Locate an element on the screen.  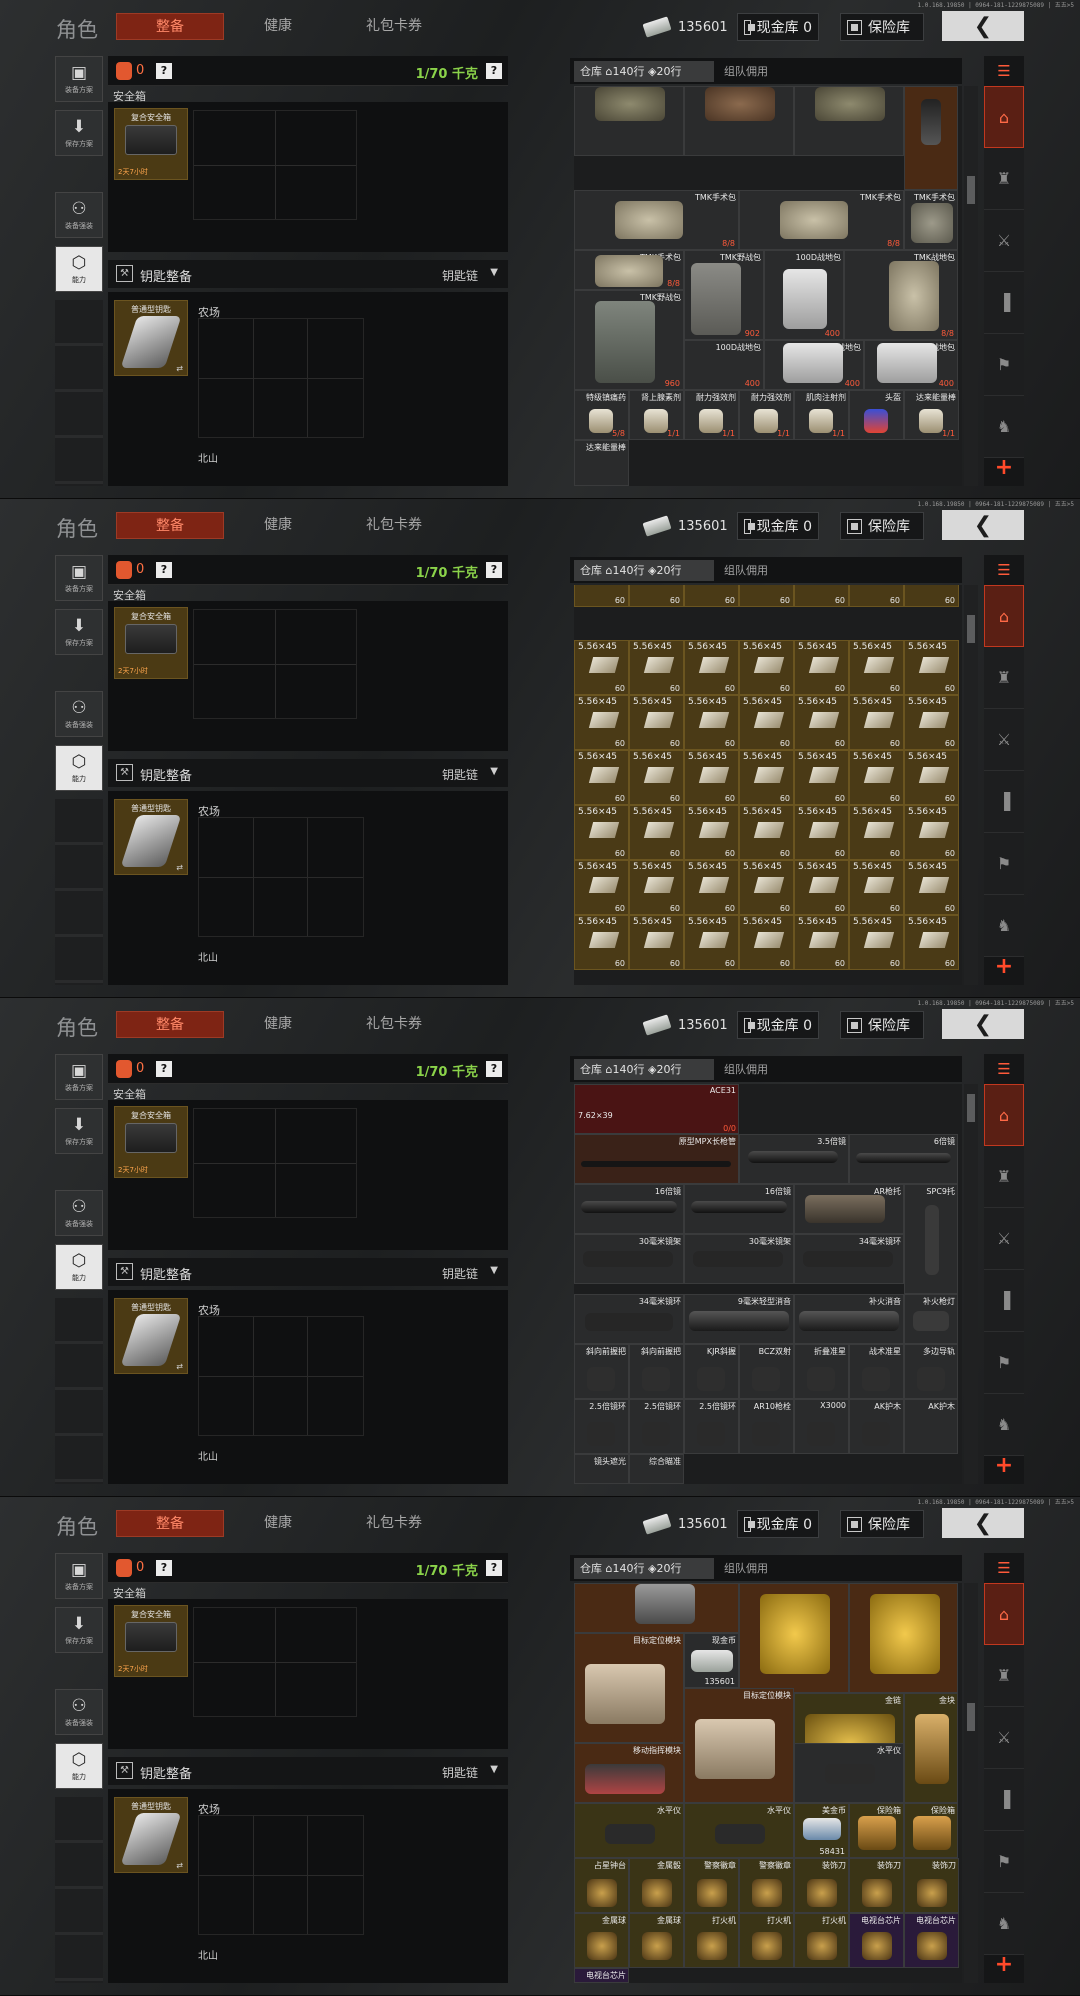
layers-icon: ☰ is located at coordinates (1004, 570).